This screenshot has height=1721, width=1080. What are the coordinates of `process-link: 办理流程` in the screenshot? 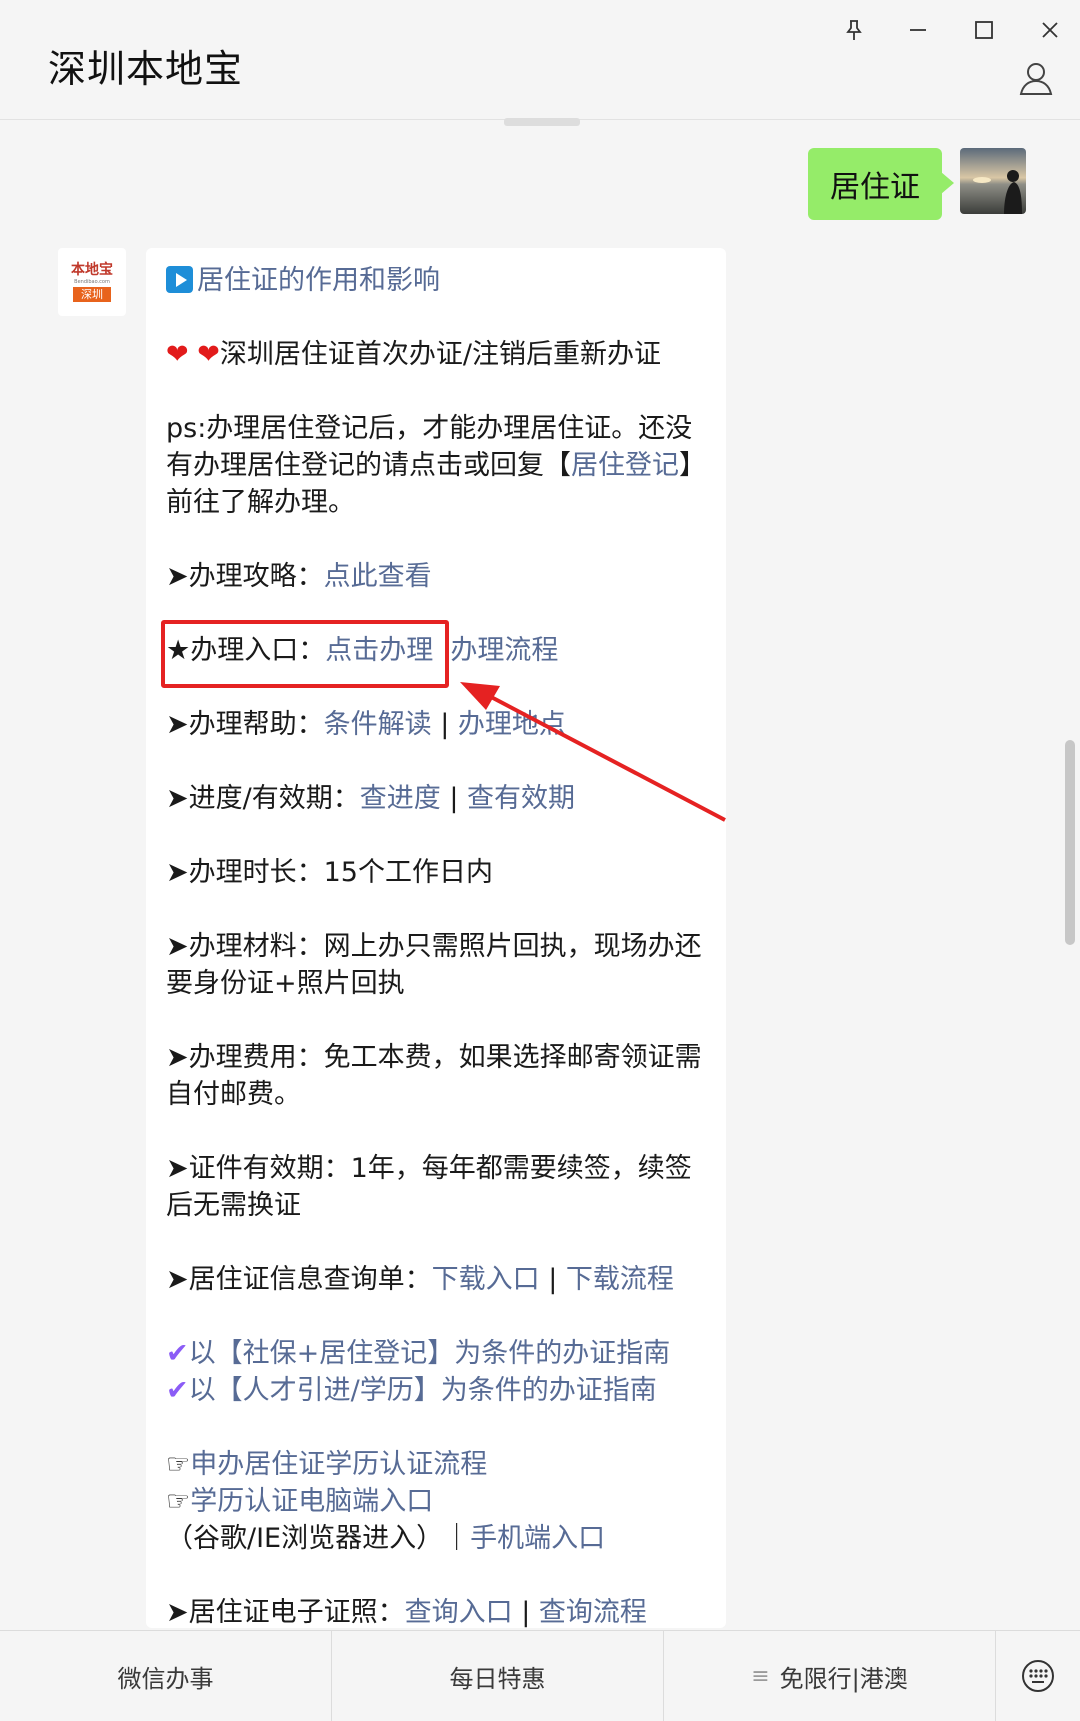 It's located at (504, 650).